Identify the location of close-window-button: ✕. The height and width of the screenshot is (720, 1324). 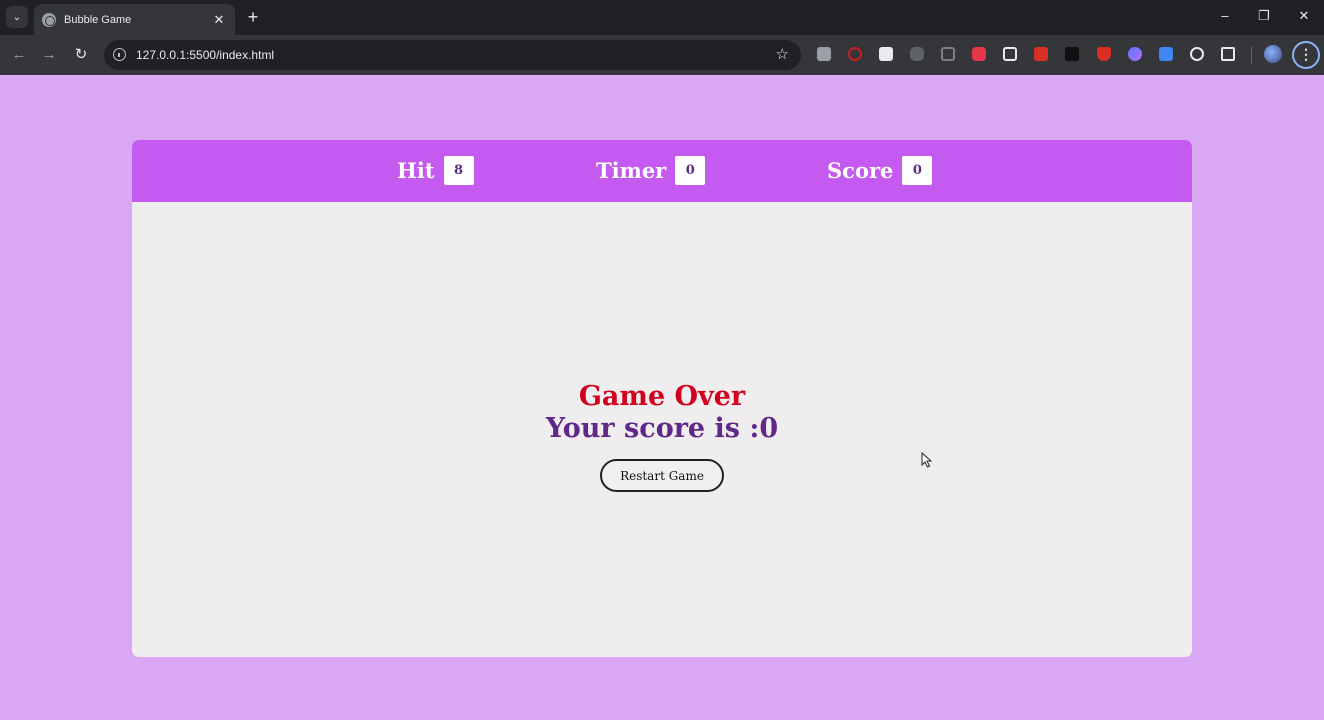
(1304, 16).